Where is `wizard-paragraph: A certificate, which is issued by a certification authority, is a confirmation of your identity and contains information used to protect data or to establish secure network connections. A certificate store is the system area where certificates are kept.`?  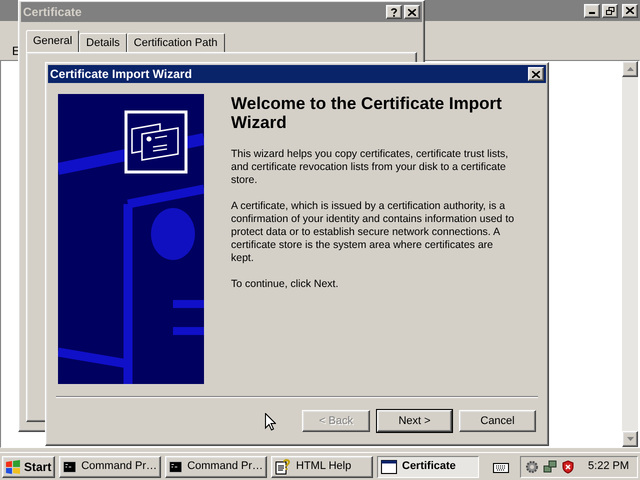 wizard-paragraph: A certificate, which is issued by a certification authority, is a confirmation of your identity and contains information used to protect data or to establish secure network connections. A certificate store is the system area where certificates are kept. is located at coordinates (373, 232).